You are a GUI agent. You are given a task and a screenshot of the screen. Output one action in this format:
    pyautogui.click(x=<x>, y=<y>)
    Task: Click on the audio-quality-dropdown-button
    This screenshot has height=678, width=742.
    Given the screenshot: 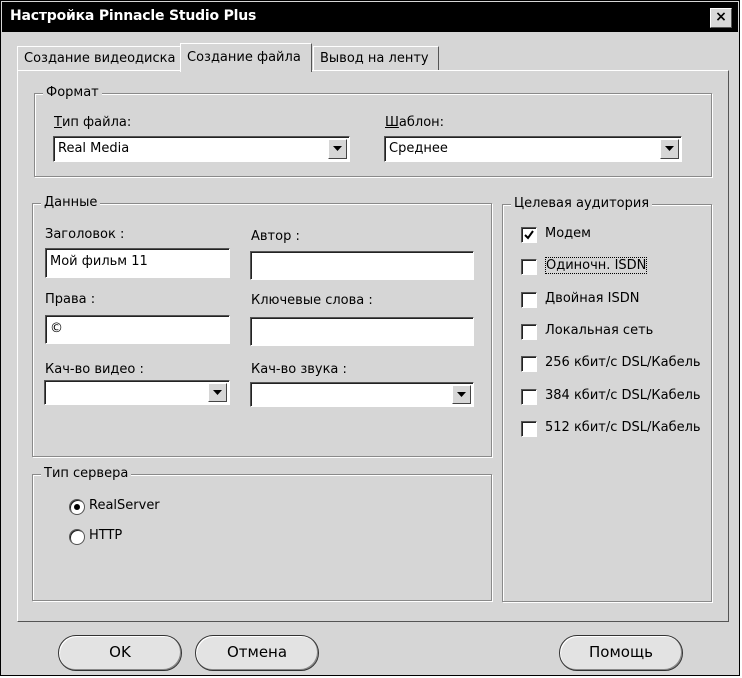 What is the action you would take?
    pyautogui.click(x=461, y=394)
    